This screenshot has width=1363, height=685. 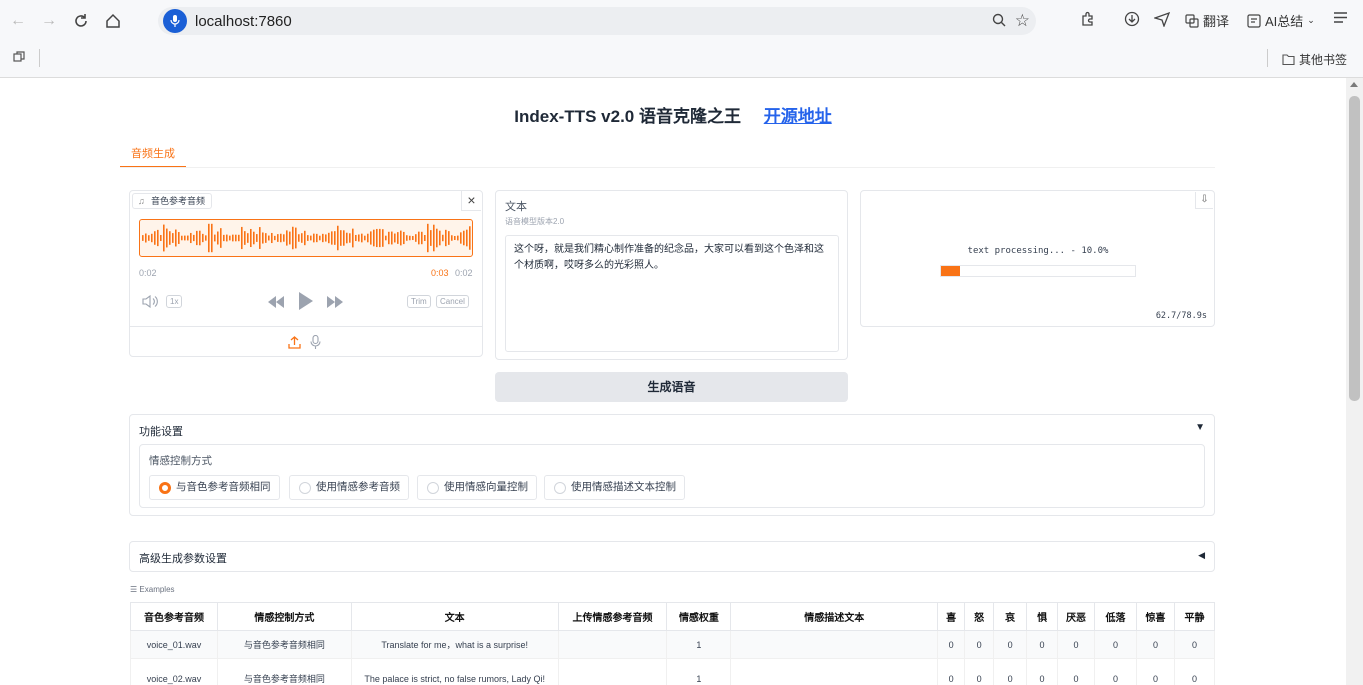 What do you see at coordinates (19, 58) in the screenshot?
I see `tab-manager-icon` at bounding box center [19, 58].